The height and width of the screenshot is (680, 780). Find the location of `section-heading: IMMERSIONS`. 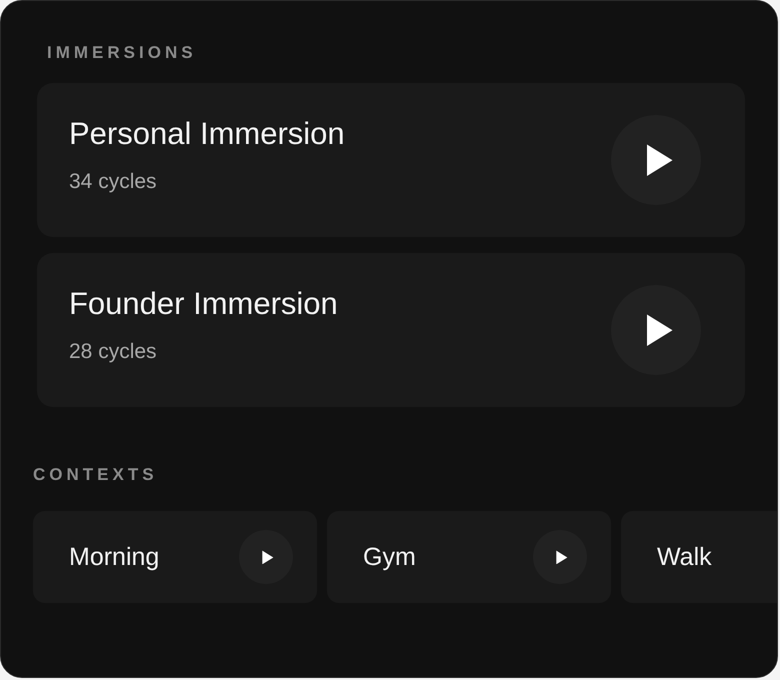

section-heading: IMMERSIONS is located at coordinates (122, 53).